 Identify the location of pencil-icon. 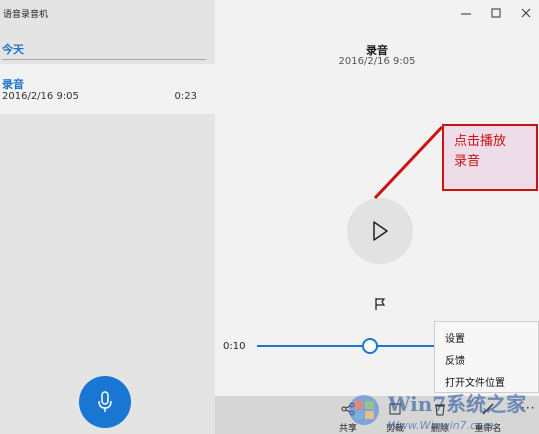
(488, 409).